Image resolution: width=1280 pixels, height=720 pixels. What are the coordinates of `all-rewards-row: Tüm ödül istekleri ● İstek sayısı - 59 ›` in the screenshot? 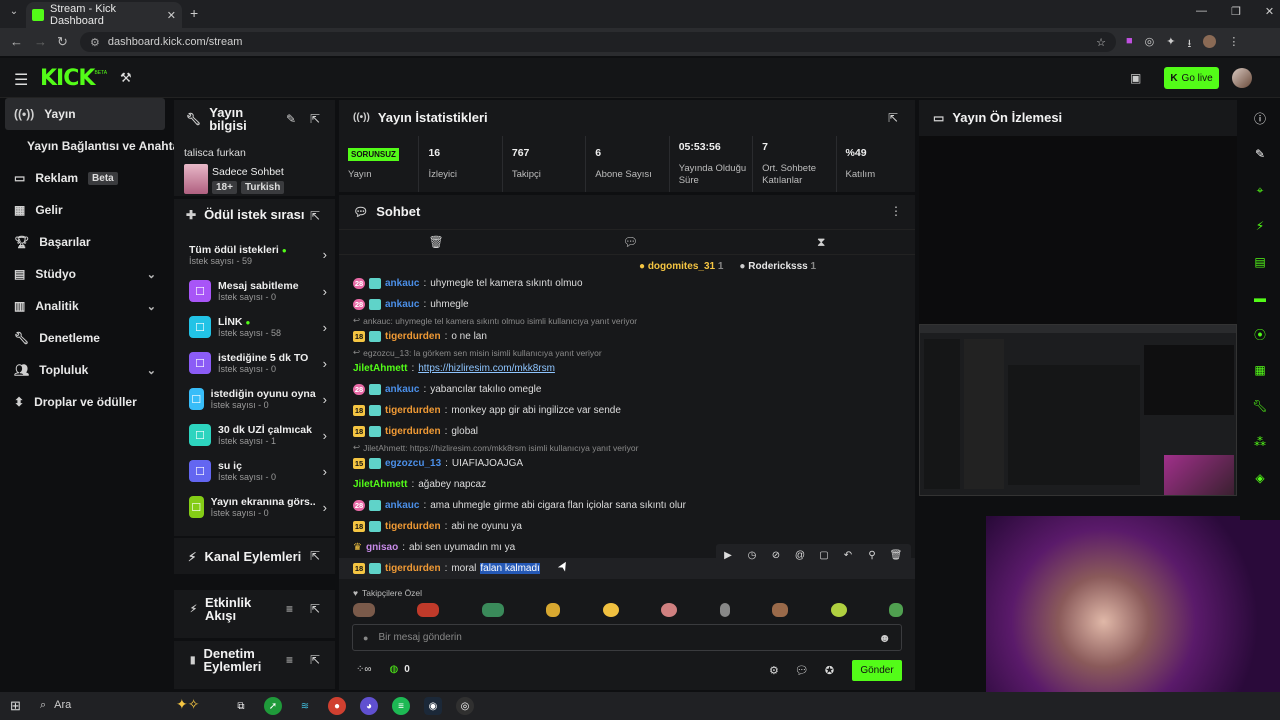 It's located at (254, 254).